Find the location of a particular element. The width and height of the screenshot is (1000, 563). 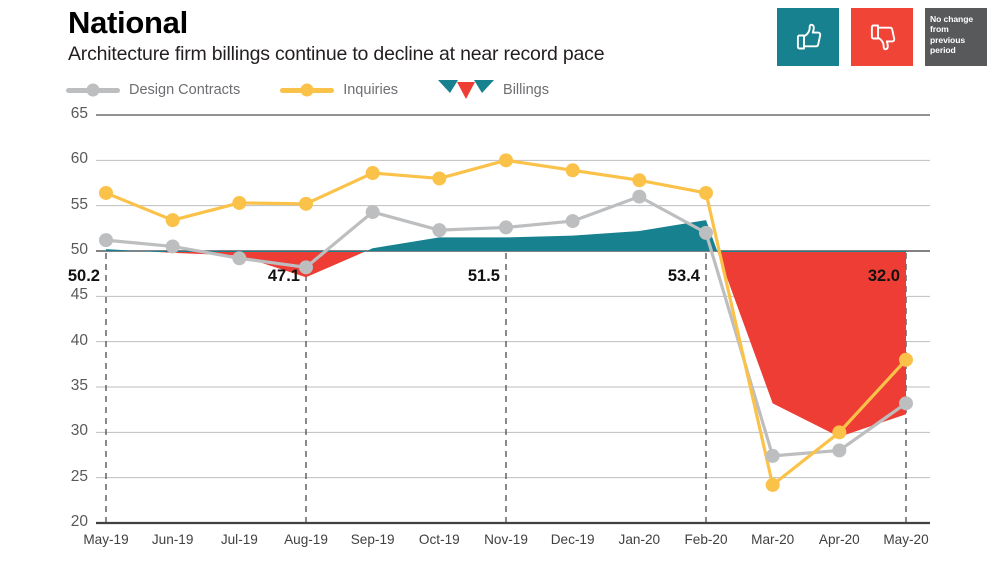

y-axis-tick-45: 45 is located at coordinates (79, 295).